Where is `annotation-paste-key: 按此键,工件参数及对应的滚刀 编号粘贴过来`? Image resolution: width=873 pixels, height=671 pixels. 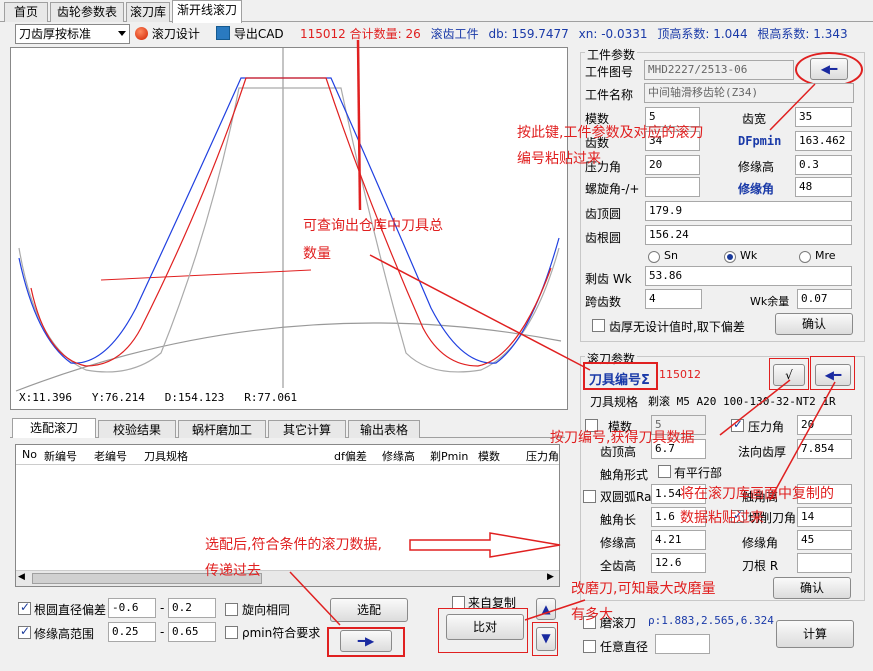
annotation-paste-key: 按此键,工件参数及对应的滚刀 编号粘贴过来 is located at coordinates (610, 146).